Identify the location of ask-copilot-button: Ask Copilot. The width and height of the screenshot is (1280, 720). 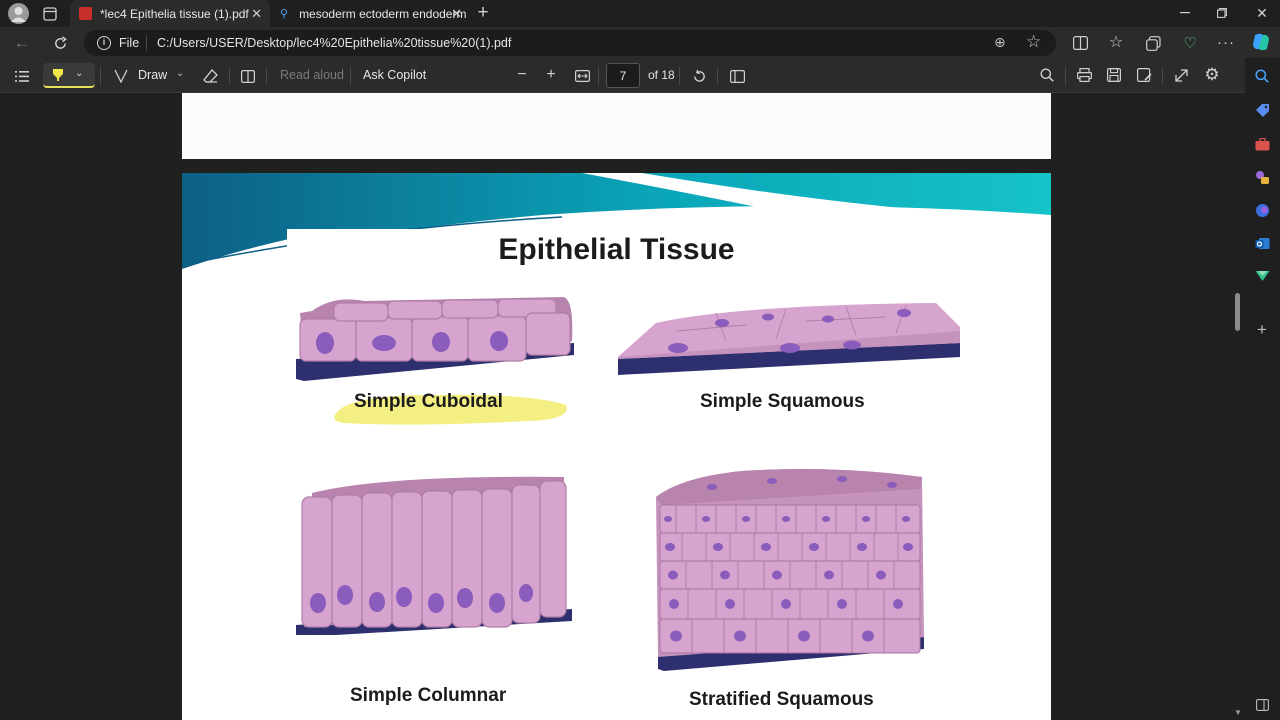
(394, 75).